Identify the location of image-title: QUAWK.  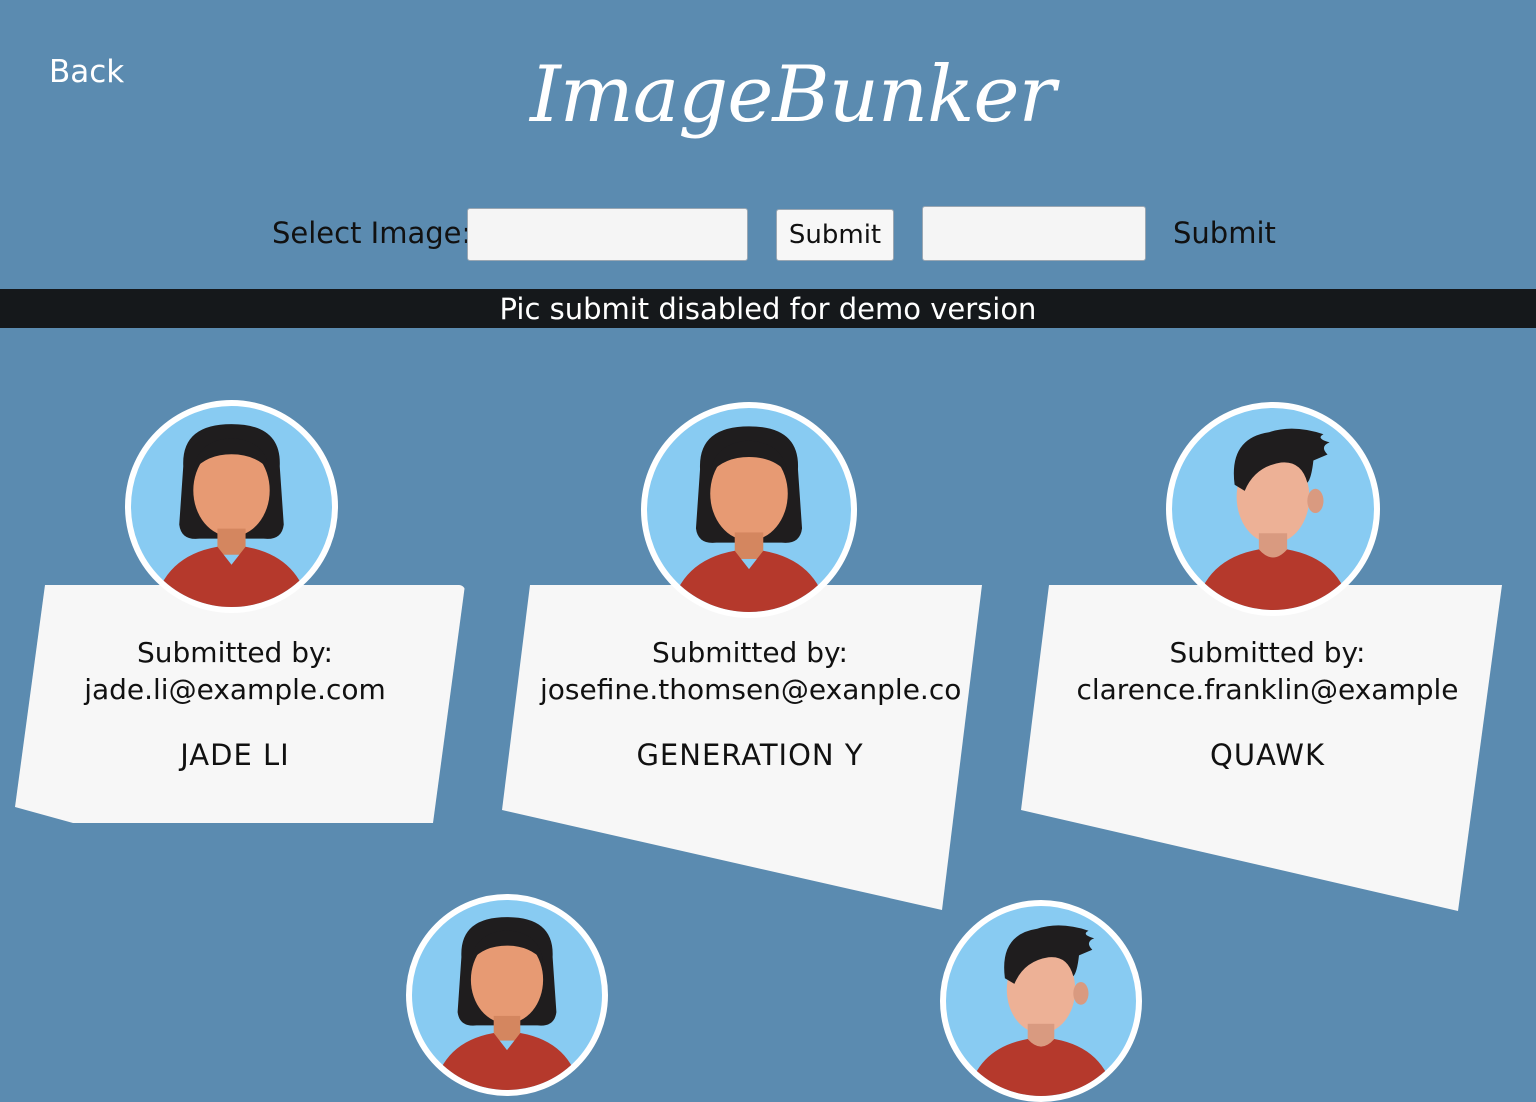
(1267, 755).